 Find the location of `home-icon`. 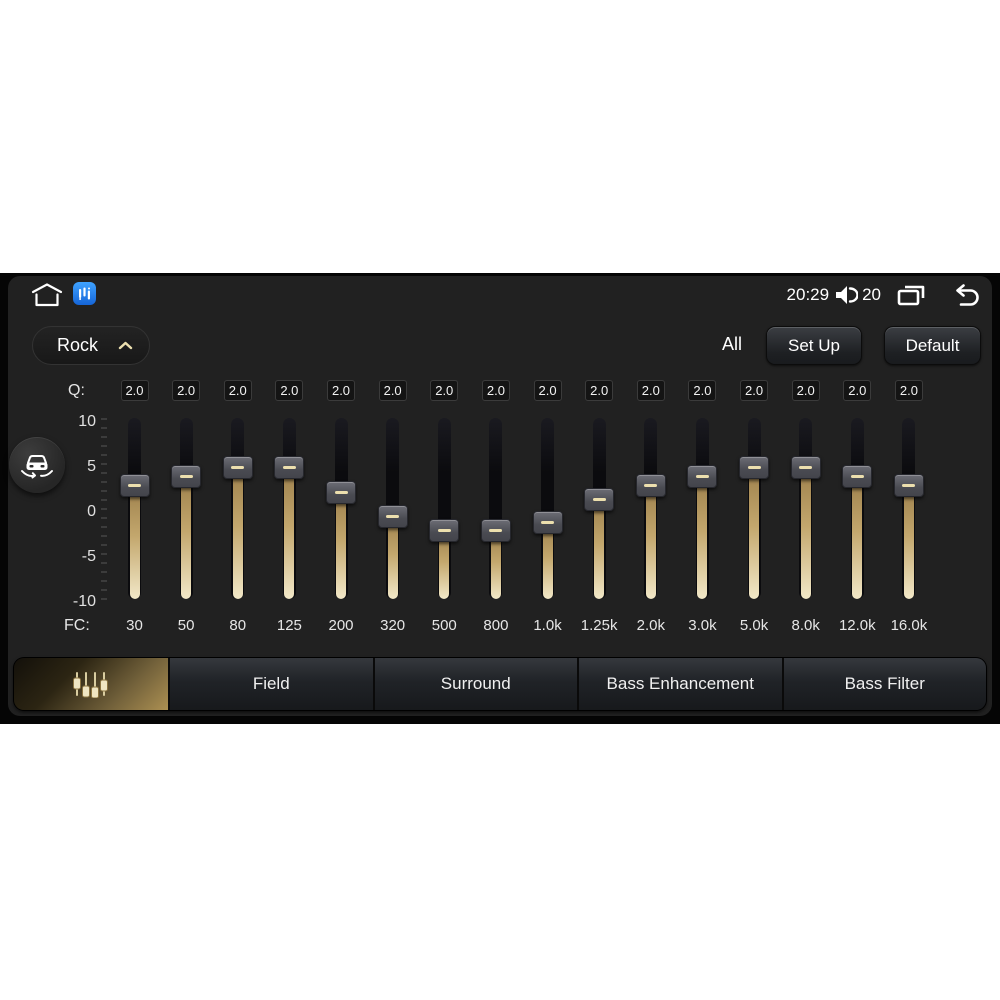

home-icon is located at coordinates (47, 295).